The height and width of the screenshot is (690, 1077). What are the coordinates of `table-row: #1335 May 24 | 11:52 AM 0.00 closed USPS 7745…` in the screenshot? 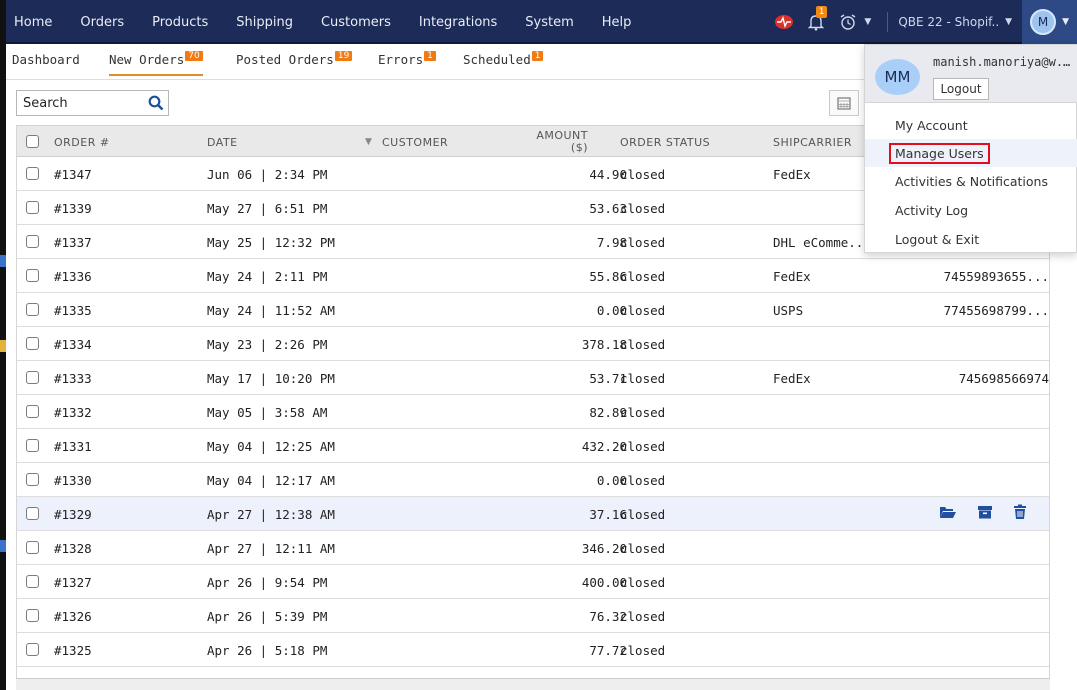 It's located at (533, 310).